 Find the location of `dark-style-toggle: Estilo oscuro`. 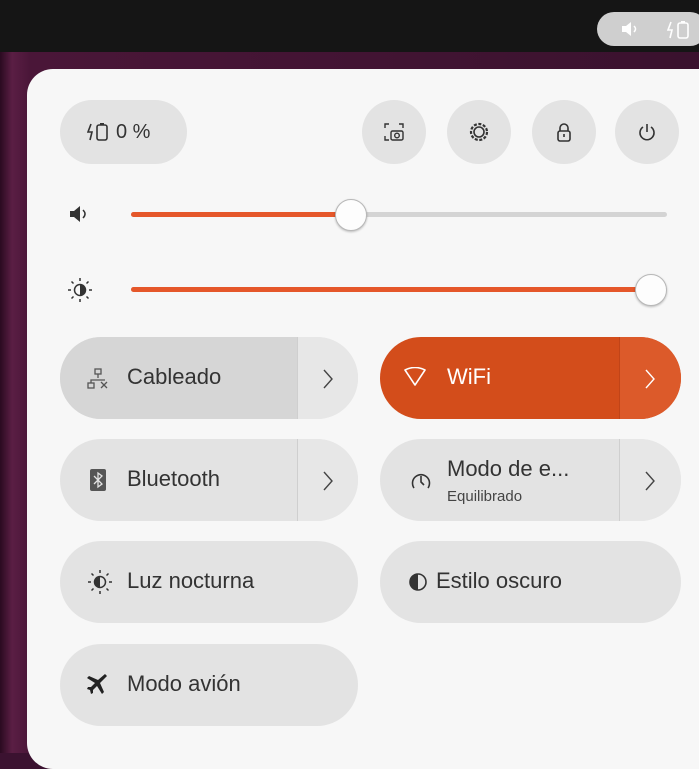

dark-style-toggle: Estilo oscuro is located at coordinates (530, 582).